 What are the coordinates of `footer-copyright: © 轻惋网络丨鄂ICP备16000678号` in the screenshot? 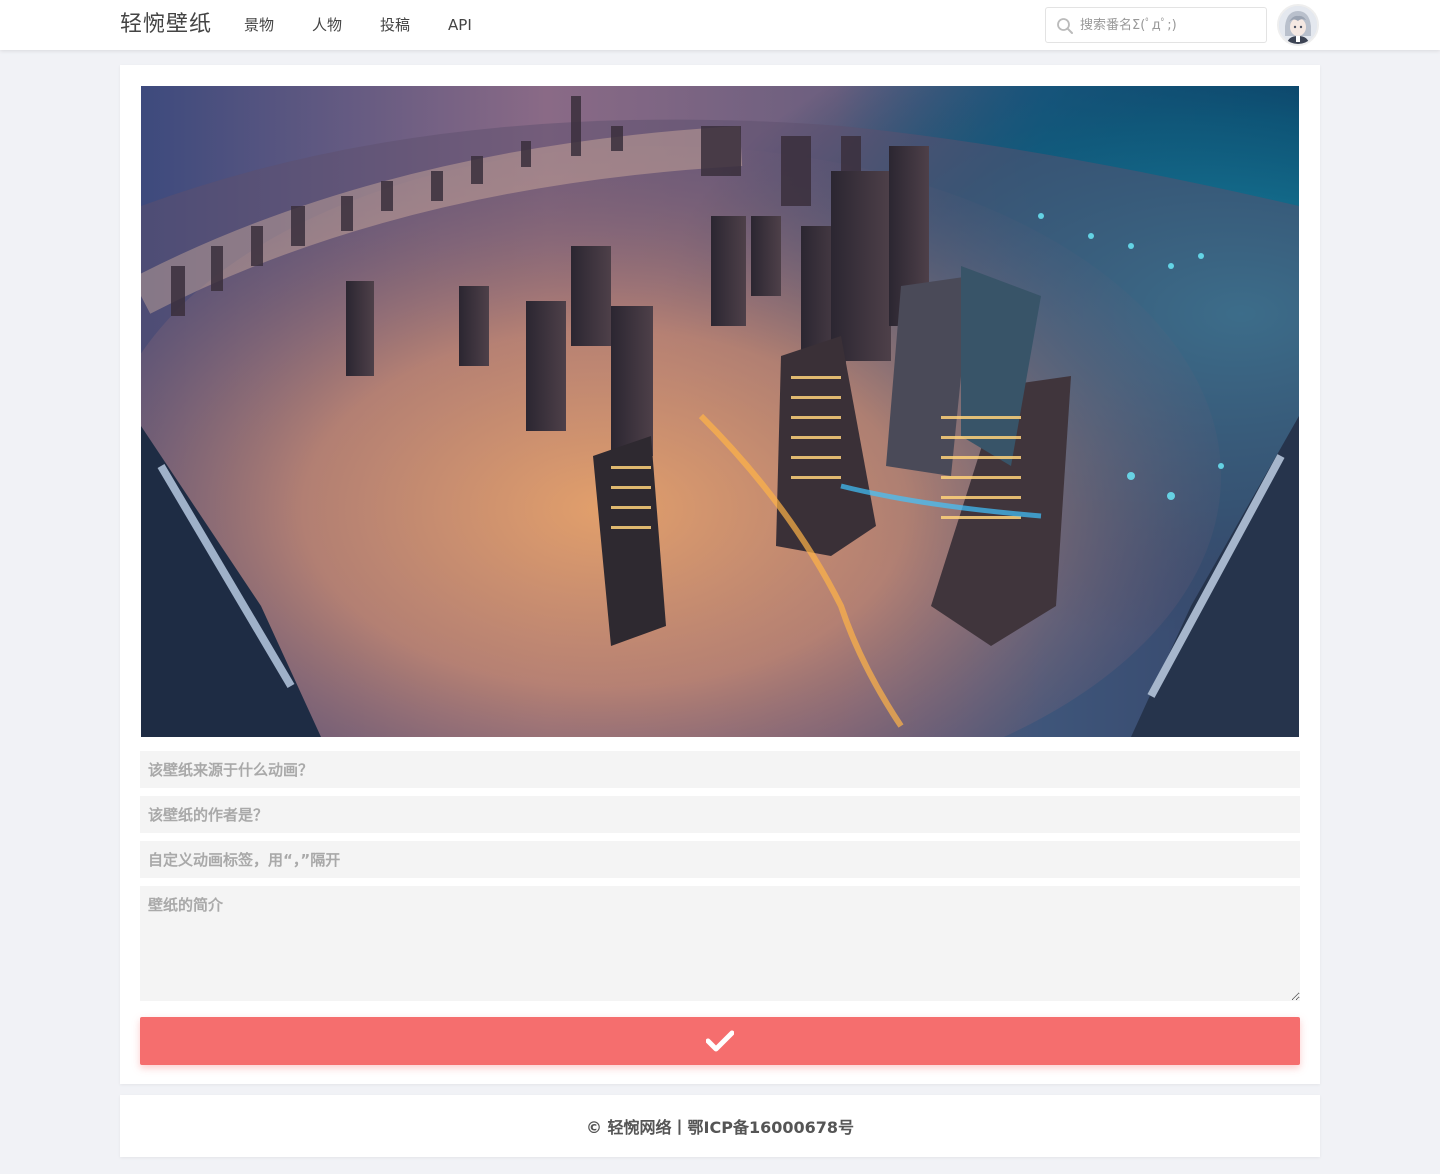 It's located at (720, 1127).